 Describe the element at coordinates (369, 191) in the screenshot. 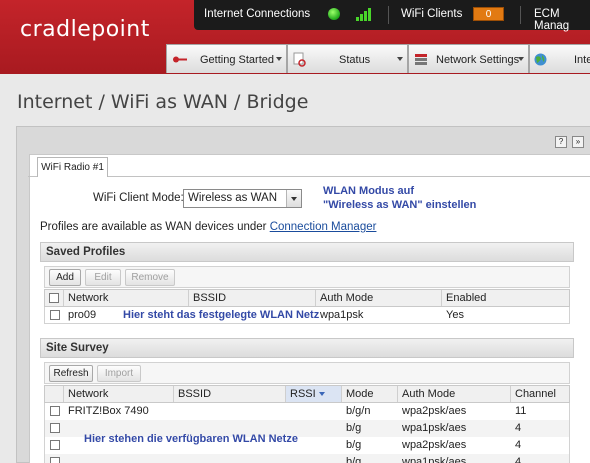

I see `annotation-mode-line1: WLAN Modus auf` at that location.